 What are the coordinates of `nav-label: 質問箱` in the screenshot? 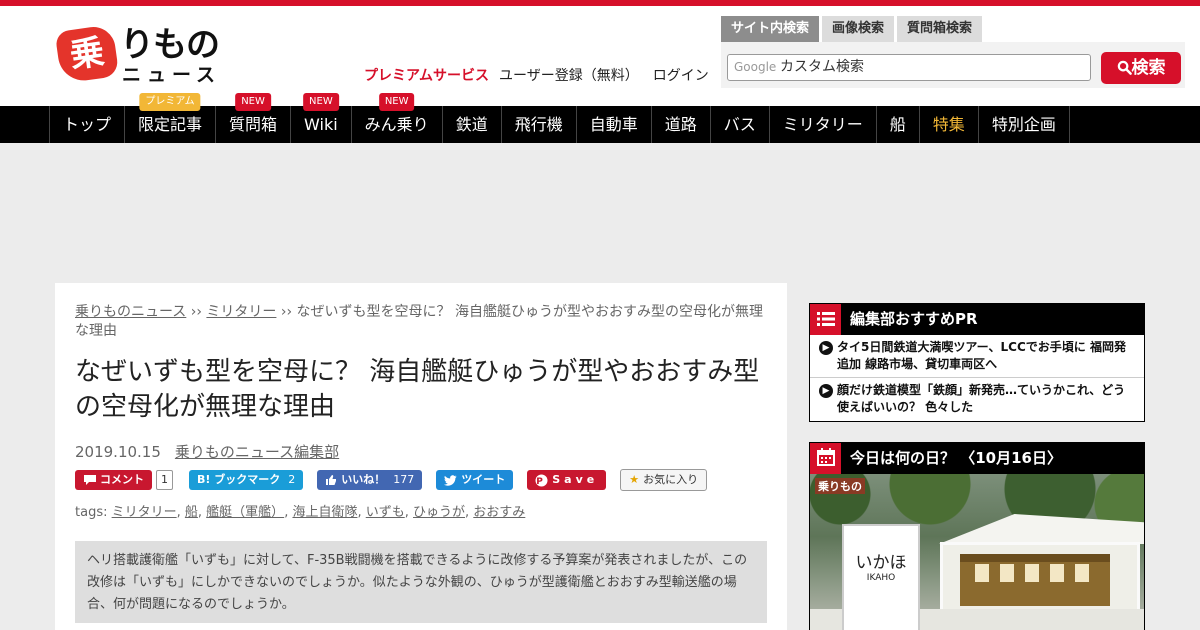 It's located at (253, 124).